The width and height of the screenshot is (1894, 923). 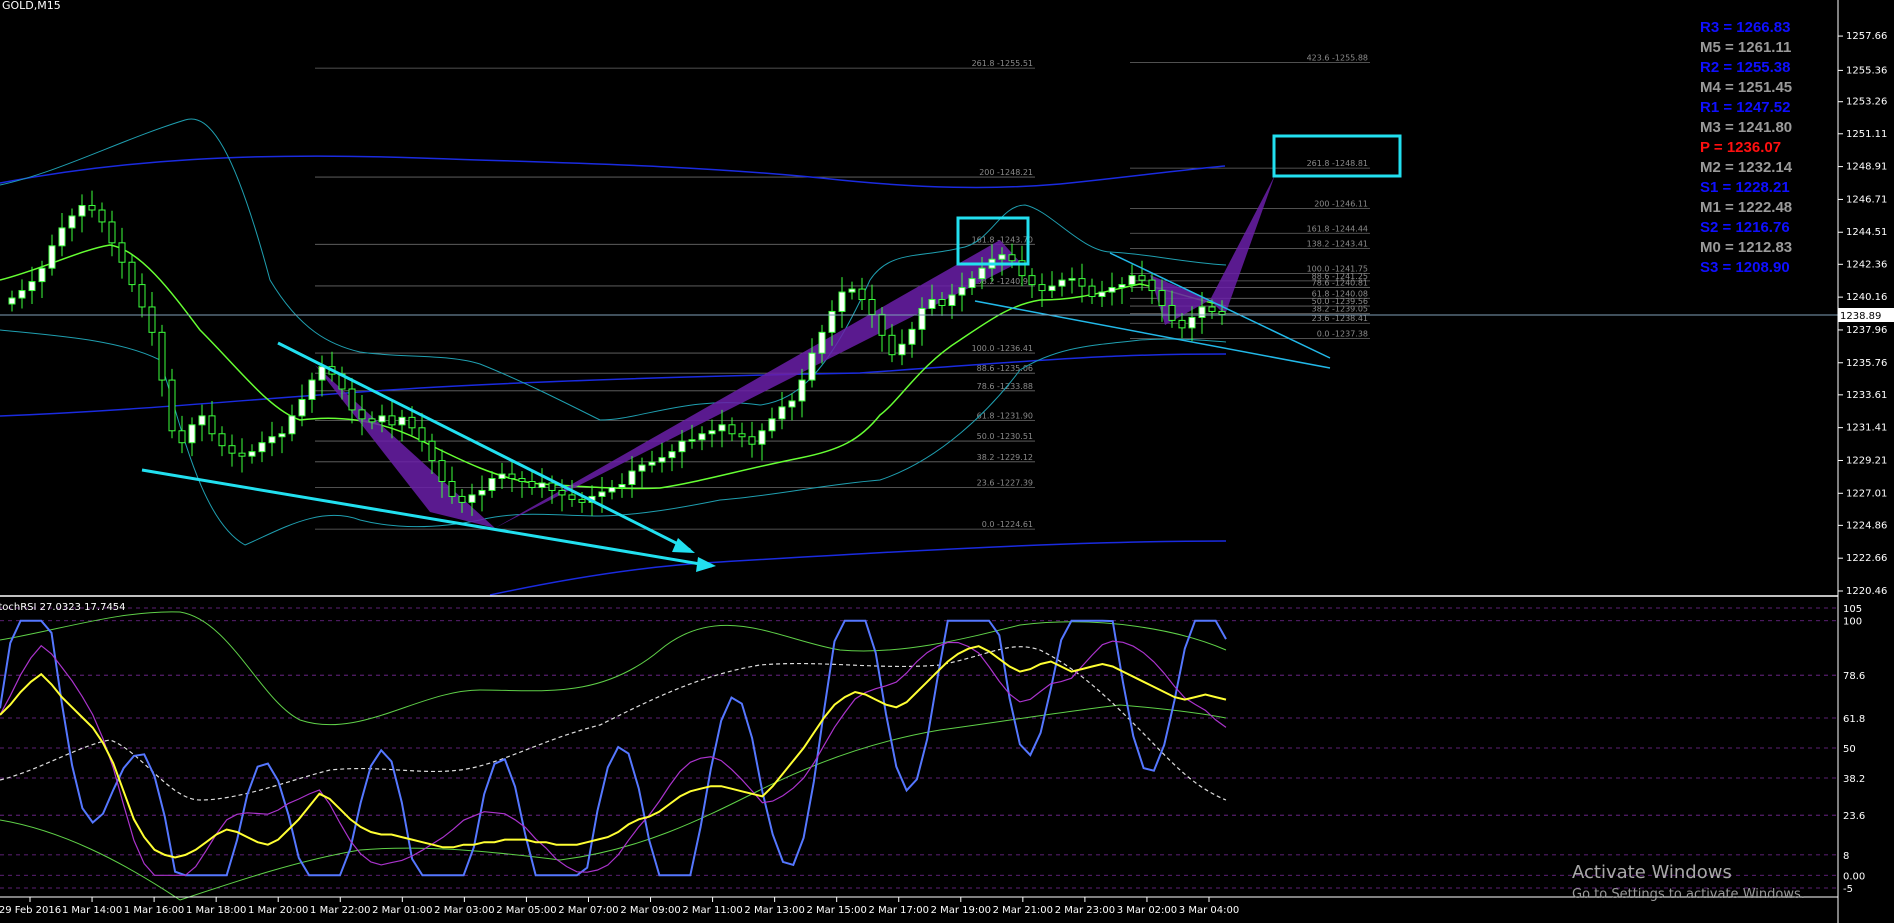 What do you see at coordinates (1147, 910) in the screenshot?
I see `time-tick-label: 3 Mar 02:00` at bounding box center [1147, 910].